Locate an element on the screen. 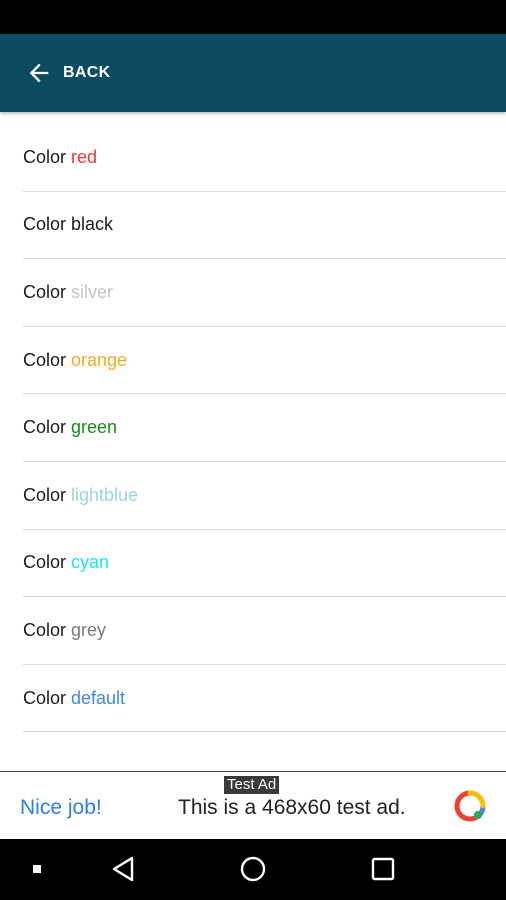  color-item-cyan: Color cyan is located at coordinates (264, 564).